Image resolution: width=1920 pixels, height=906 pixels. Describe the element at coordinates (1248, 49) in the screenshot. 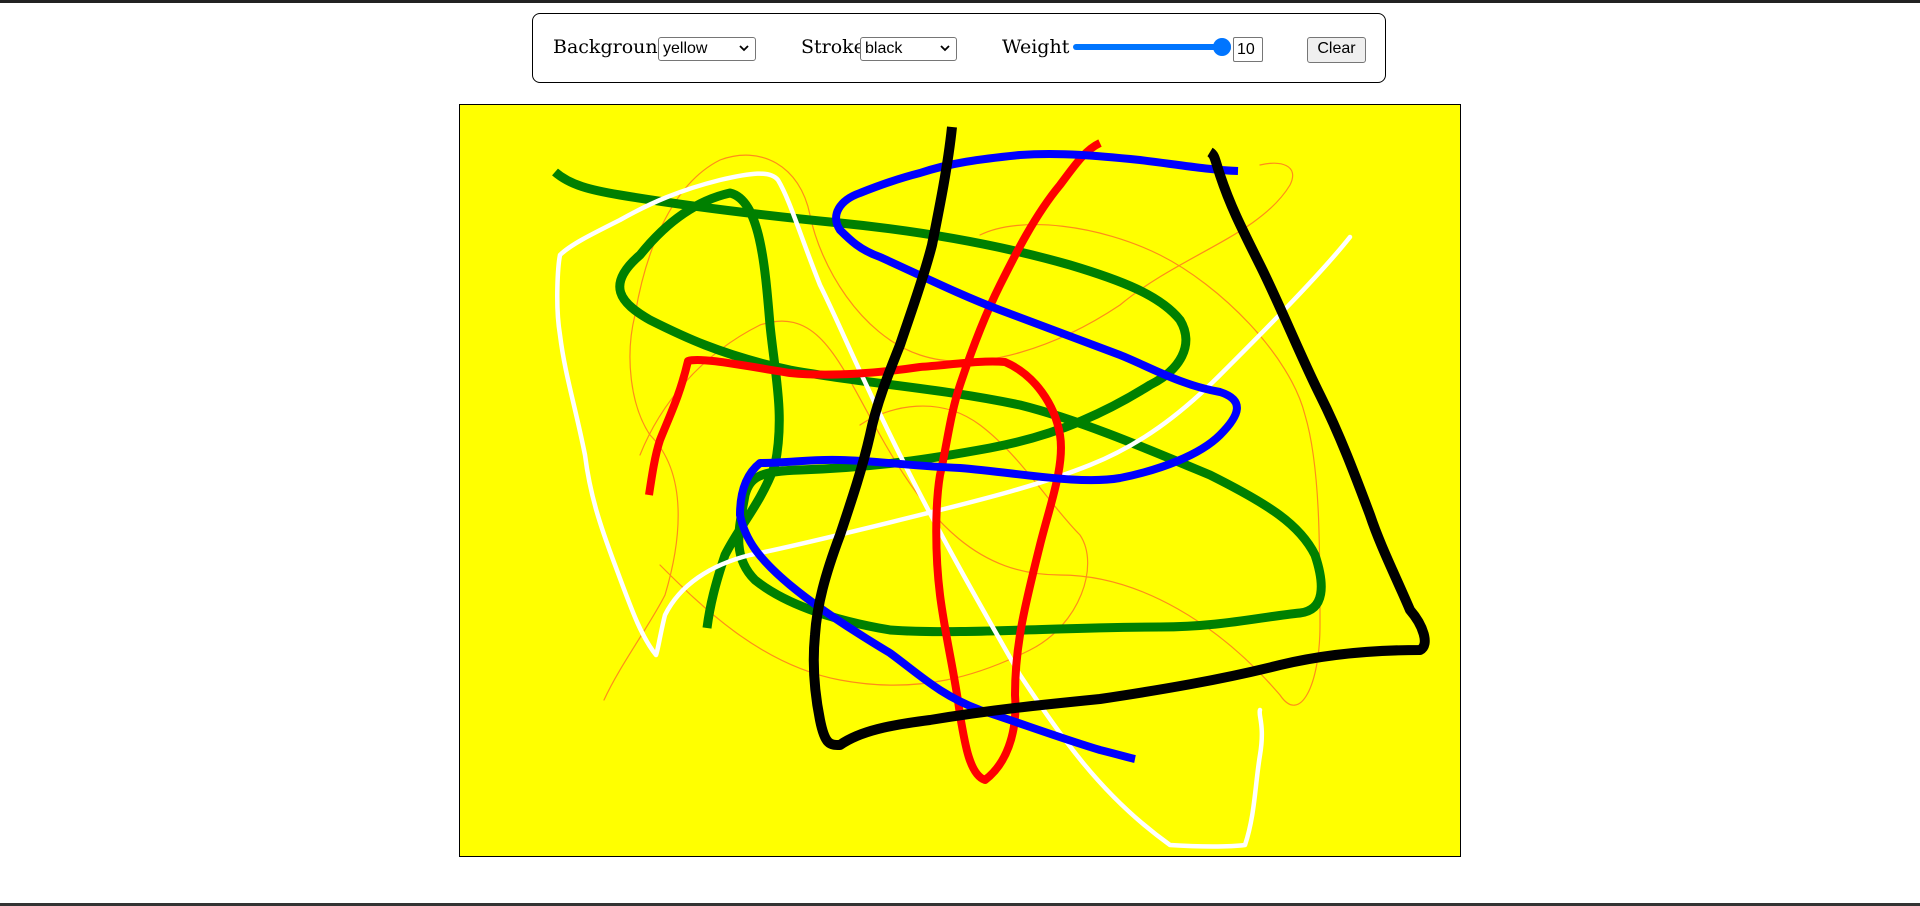

I see `weight-number-input: 10` at that location.